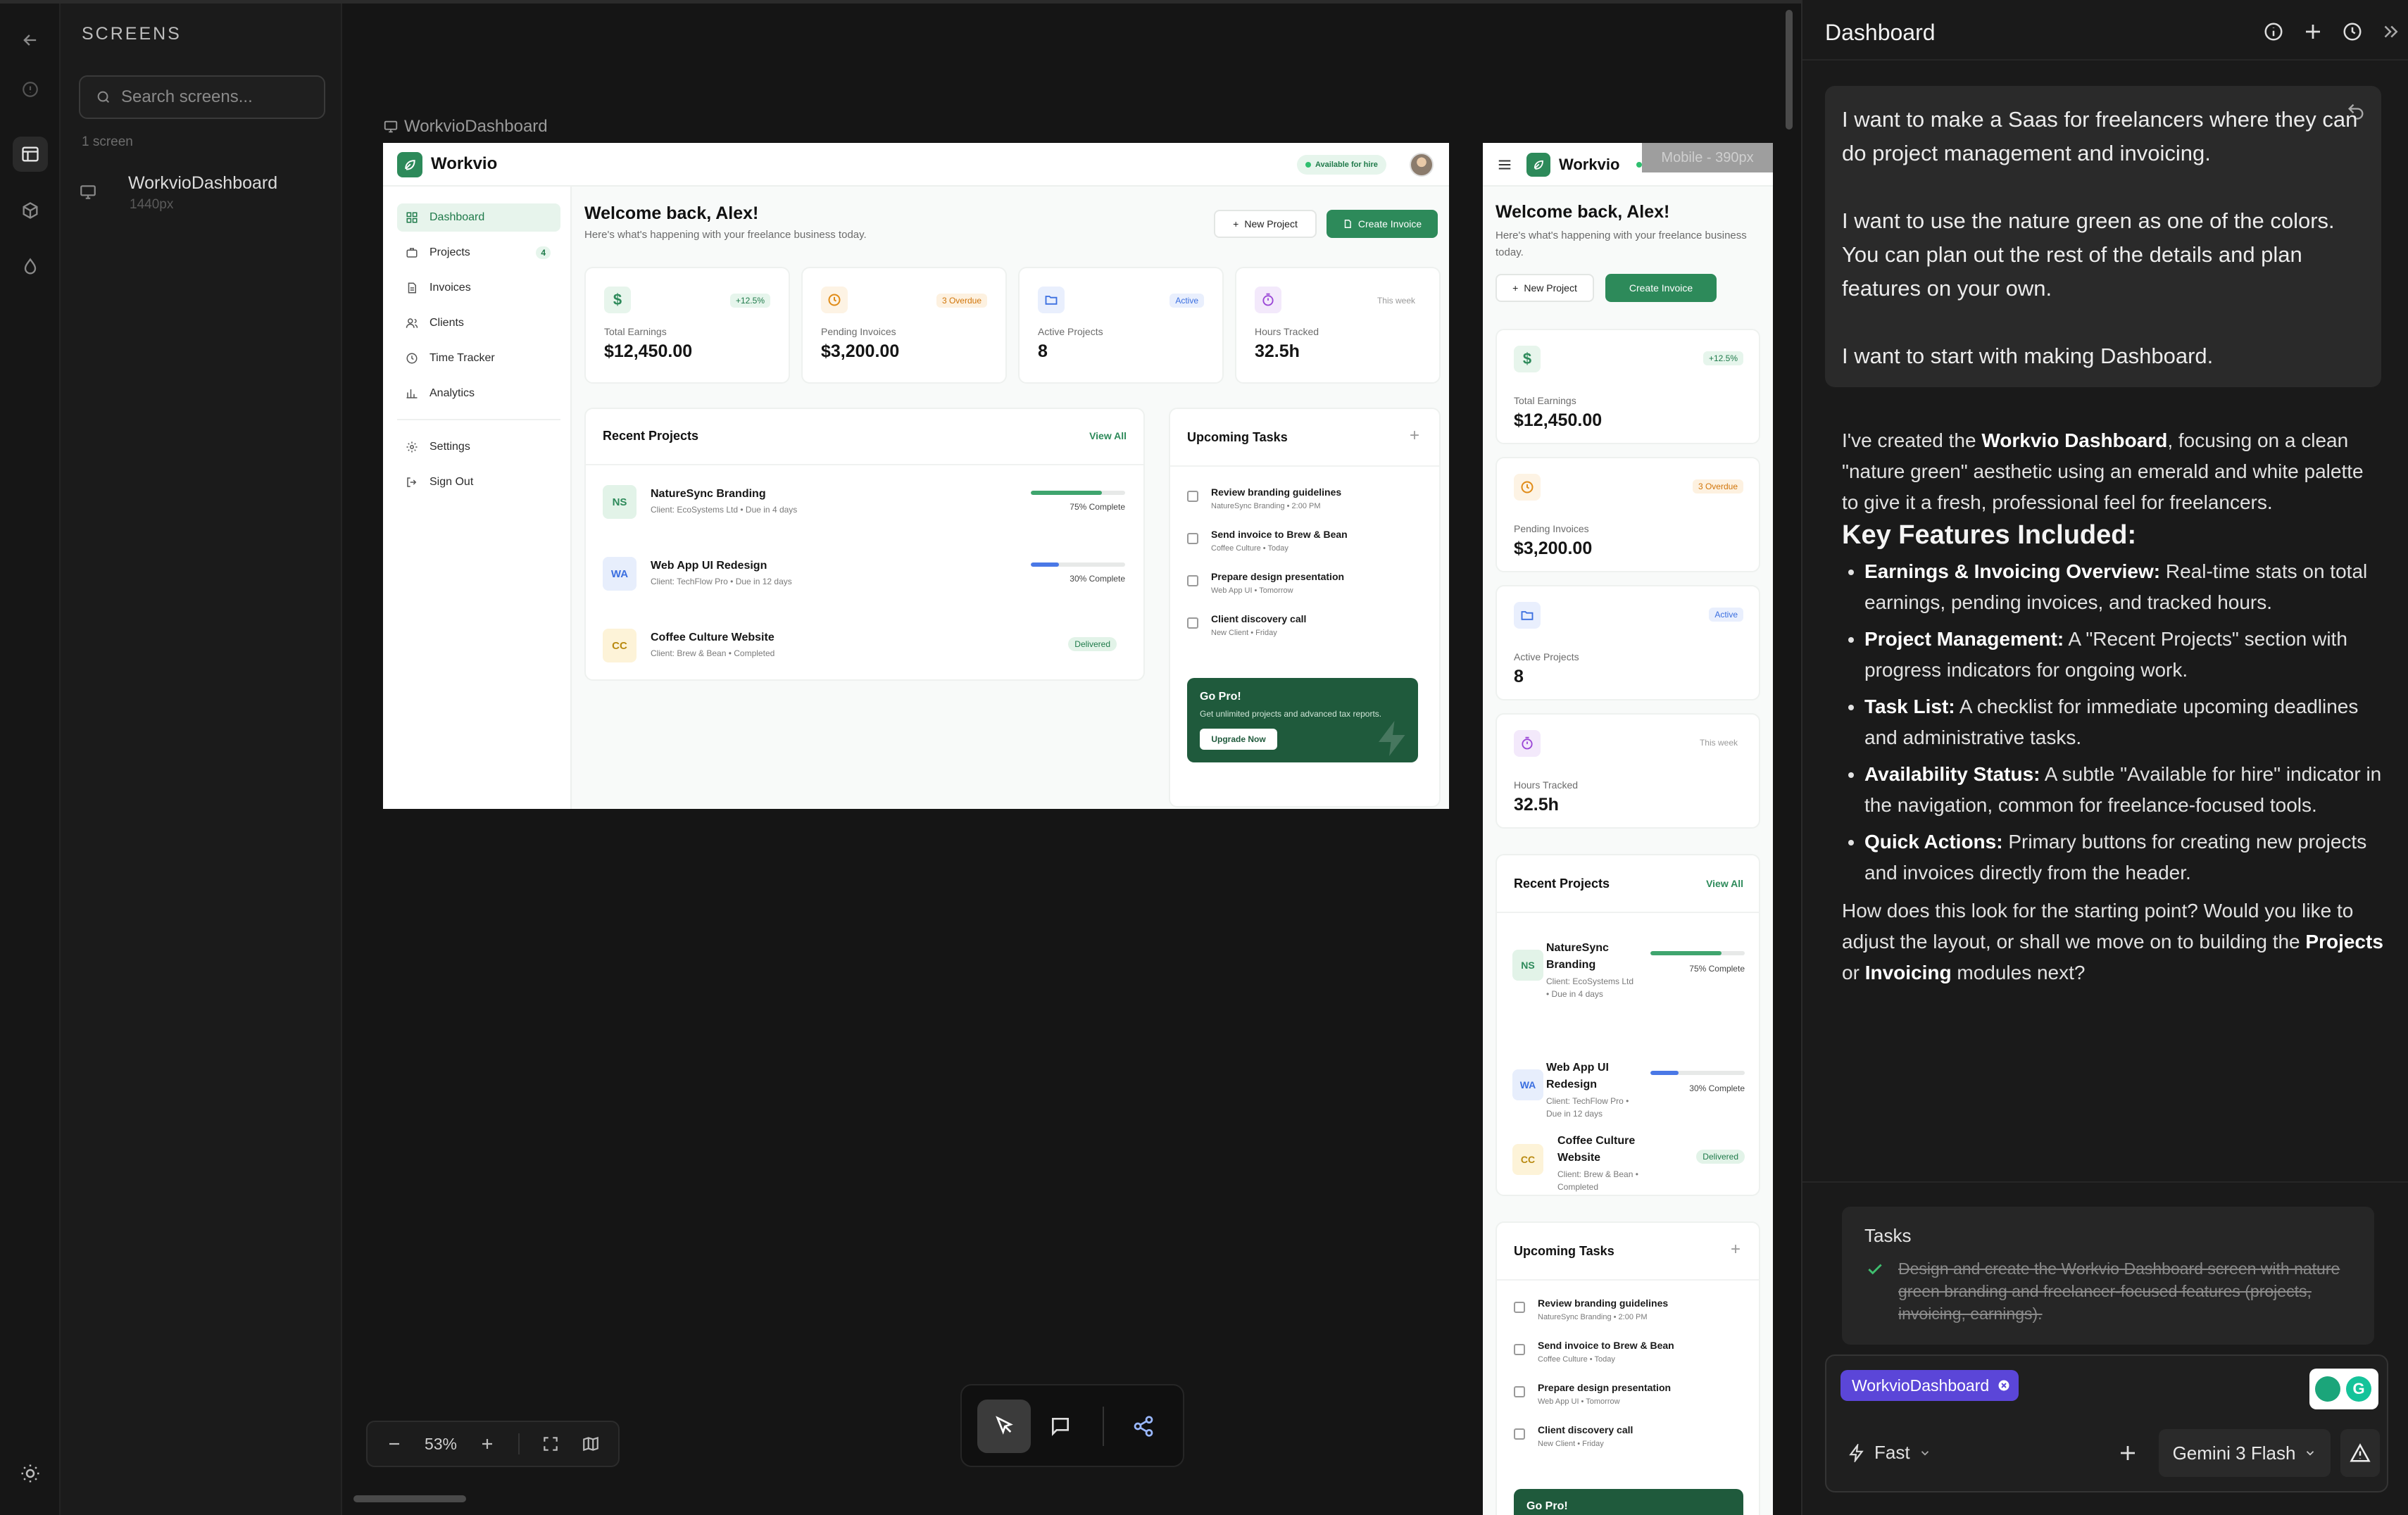 The image size is (2408, 1515). What do you see at coordinates (478, 393) in the screenshot?
I see `nav-analytics: Analytics` at bounding box center [478, 393].